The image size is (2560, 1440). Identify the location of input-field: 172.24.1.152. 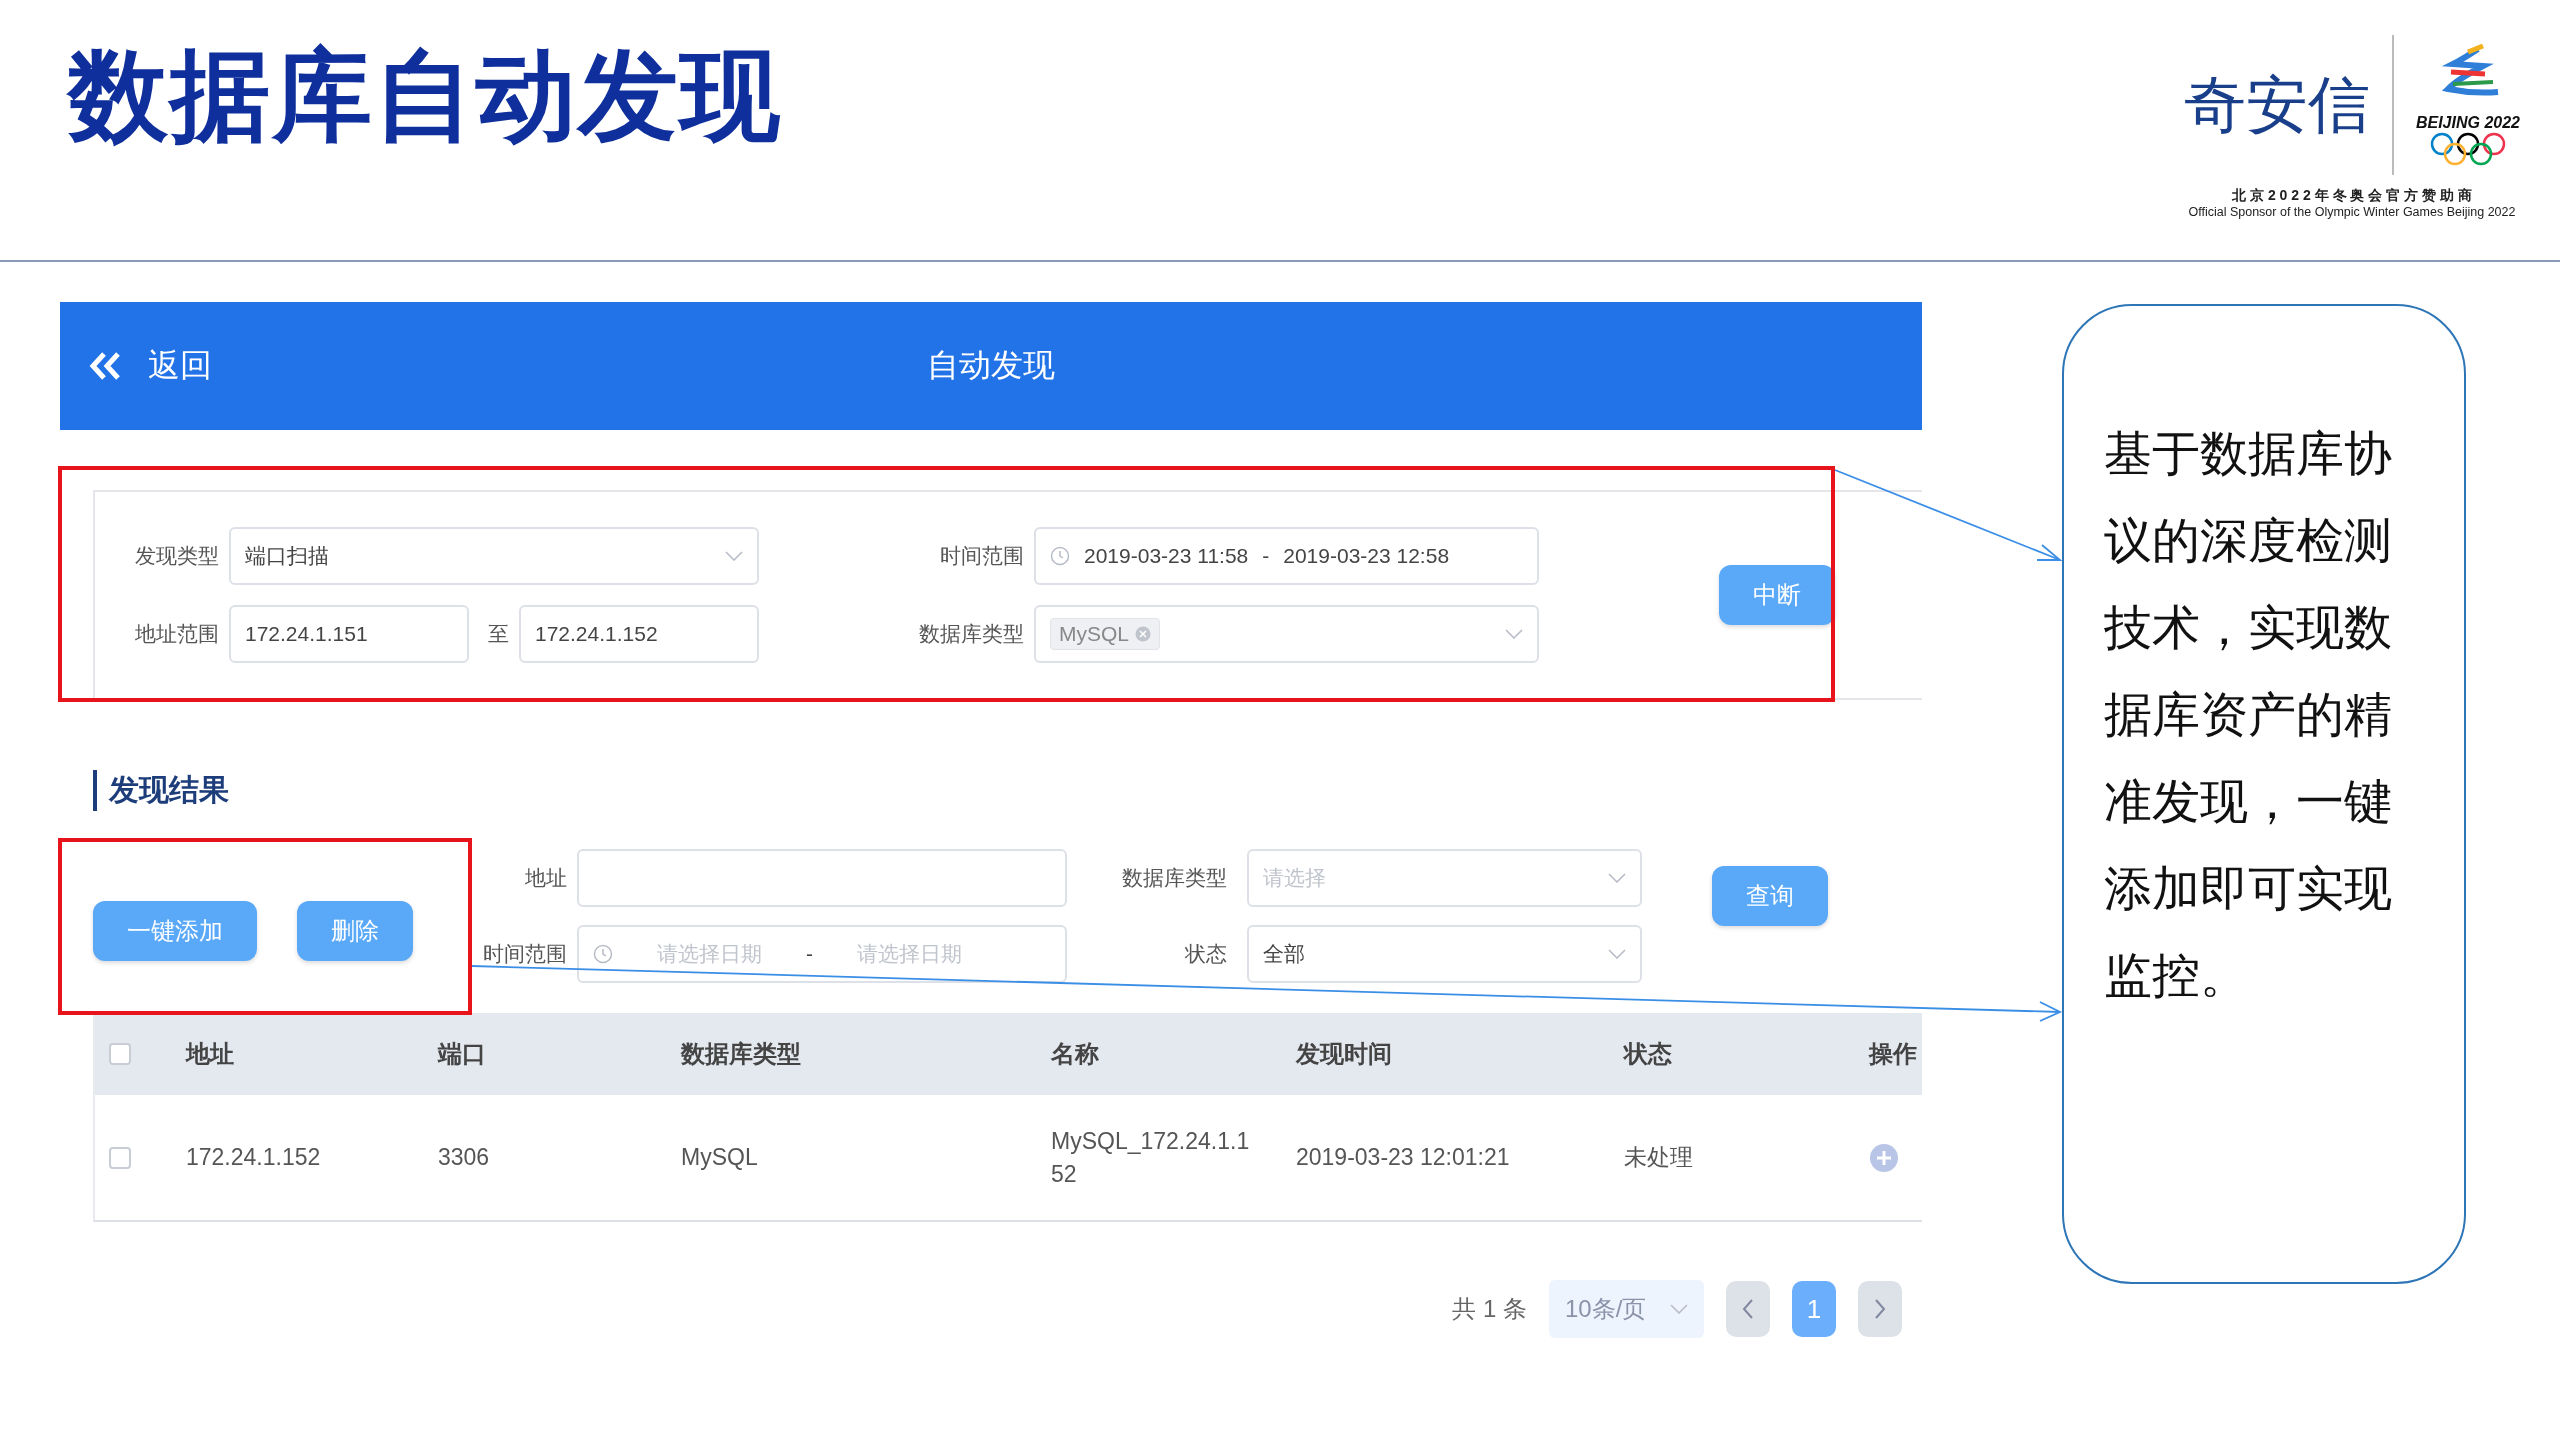
(639, 634).